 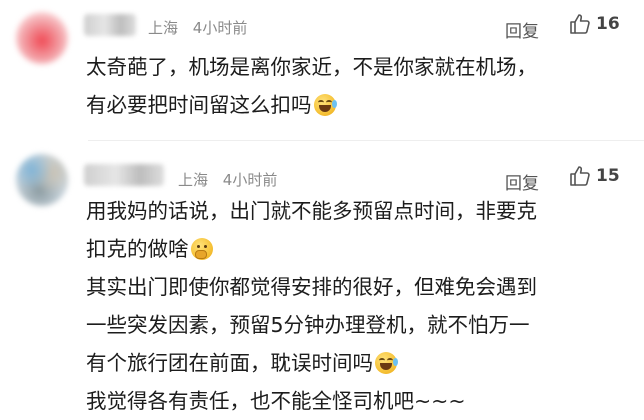 What do you see at coordinates (276, 401) in the screenshot?
I see `comment-line: 我觉得各有责任，也不能全怪司机吧~~~` at bounding box center [276, 401].